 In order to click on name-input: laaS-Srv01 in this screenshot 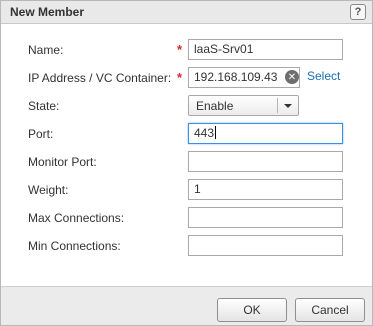, I will do `click(265, 49)`.